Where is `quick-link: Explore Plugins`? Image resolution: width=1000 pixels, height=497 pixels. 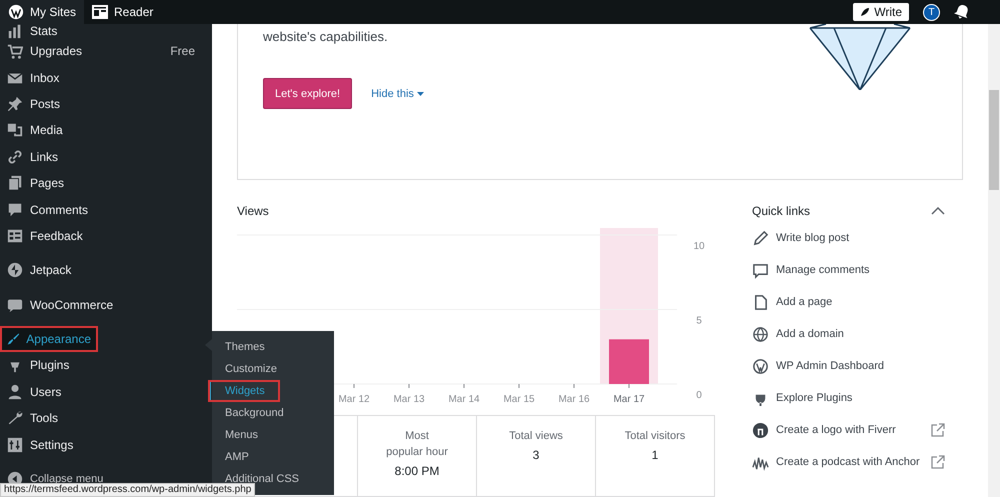 quick-link: Explore Plugins is located at coordinates (848, 398).